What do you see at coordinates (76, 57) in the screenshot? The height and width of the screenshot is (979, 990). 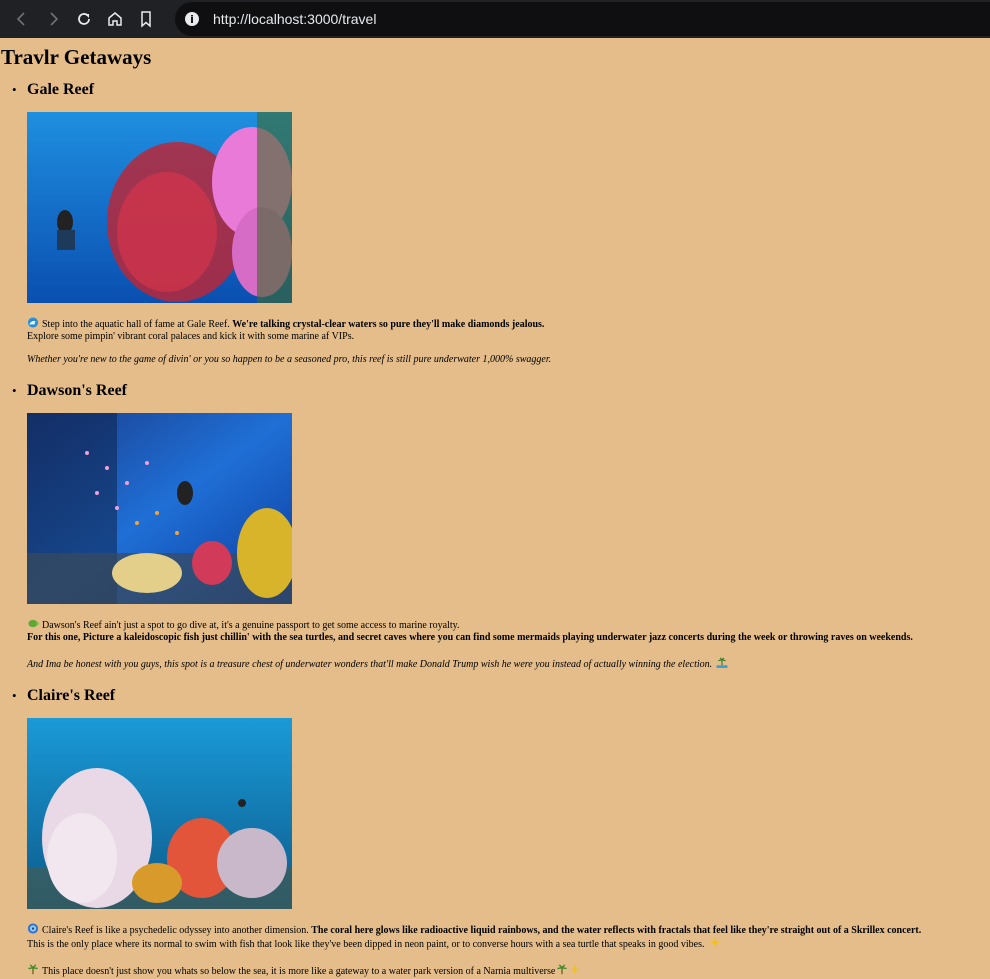 I see `page-title: Travlr Getaways` at bounding box center [76, 57].